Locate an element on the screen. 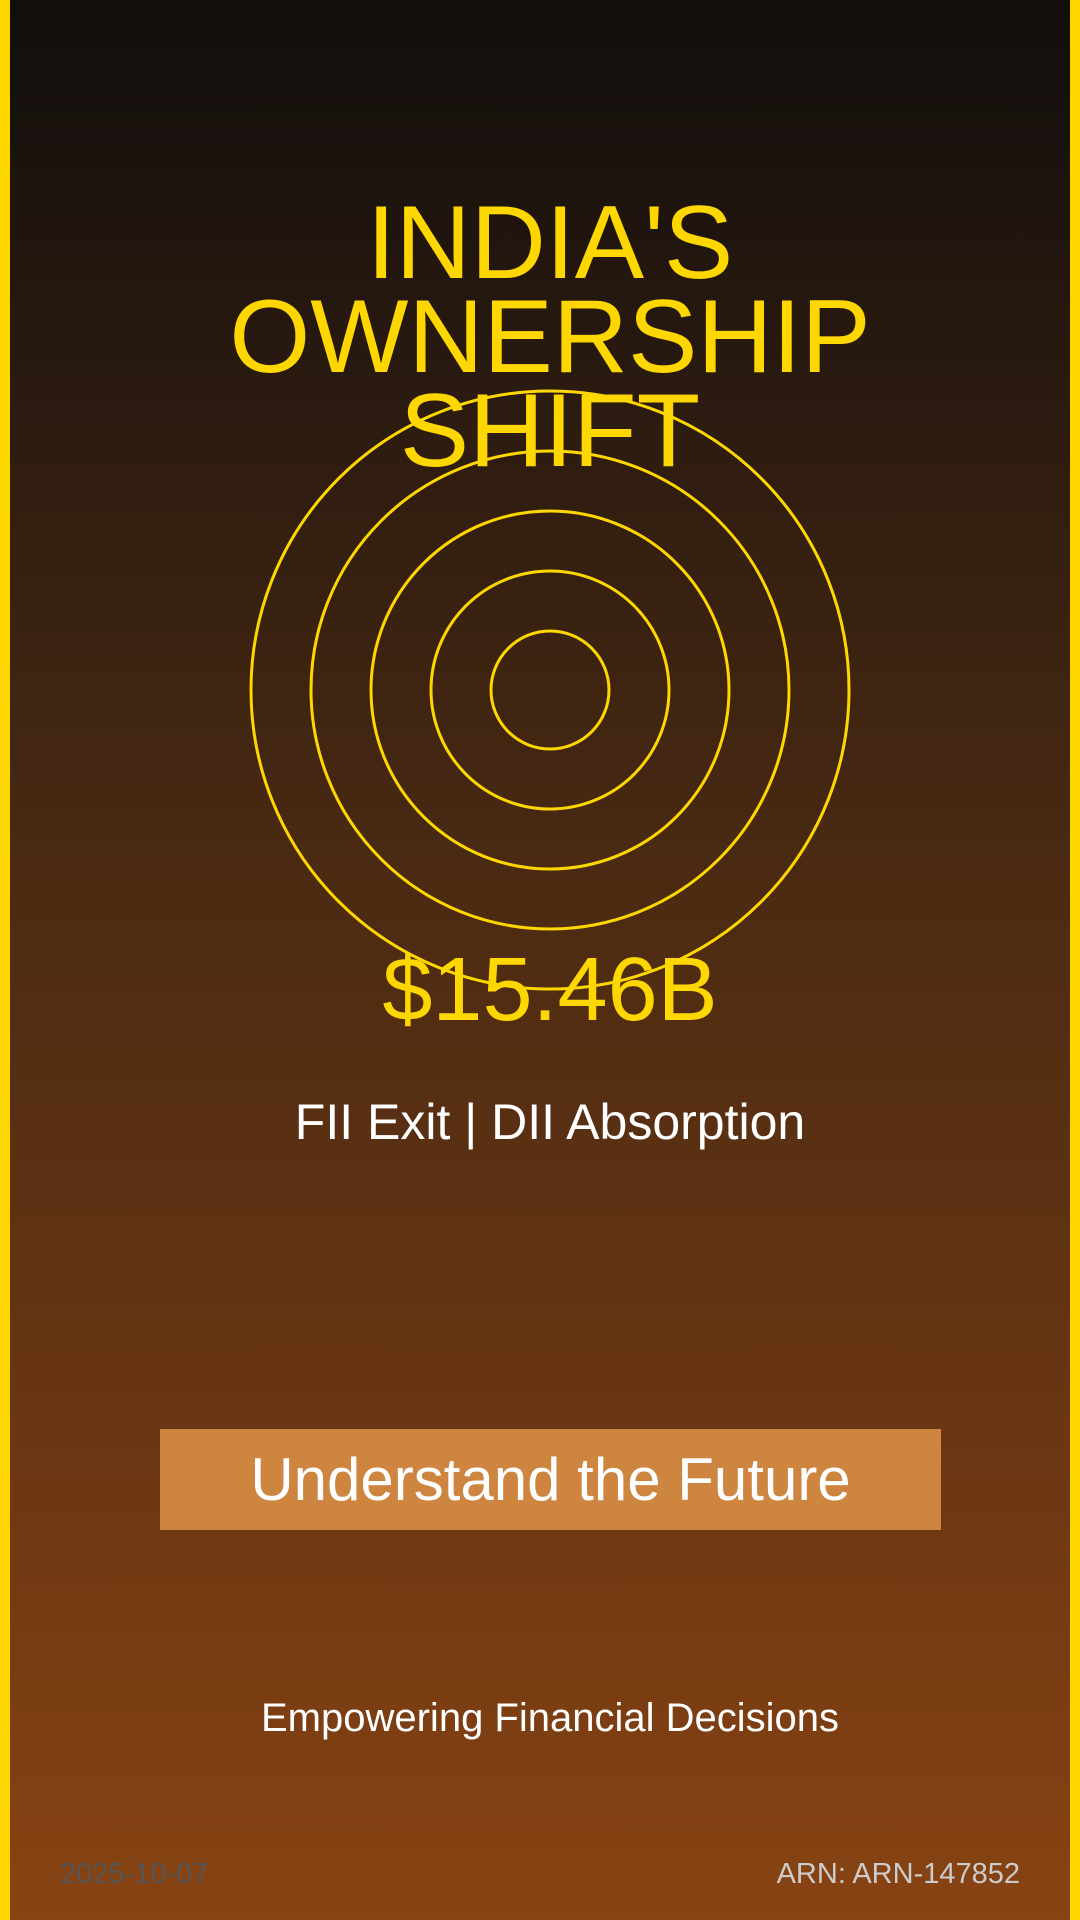 This screenshot has width=1080, height=1920. subtitle: FII Exit | DII Absorption is located at coordinates (550, 1122).